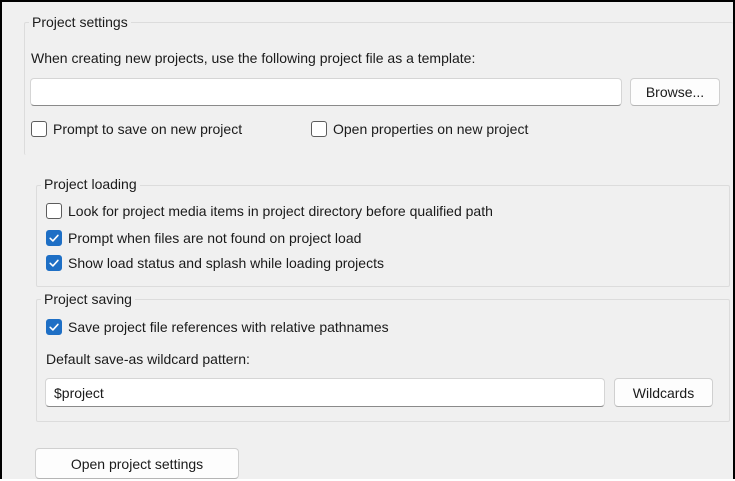 The image size is (735, 481). Describe the element at coordinates (325, 392) in the screenshot. I see `wildcard-pattern-input` at that location.